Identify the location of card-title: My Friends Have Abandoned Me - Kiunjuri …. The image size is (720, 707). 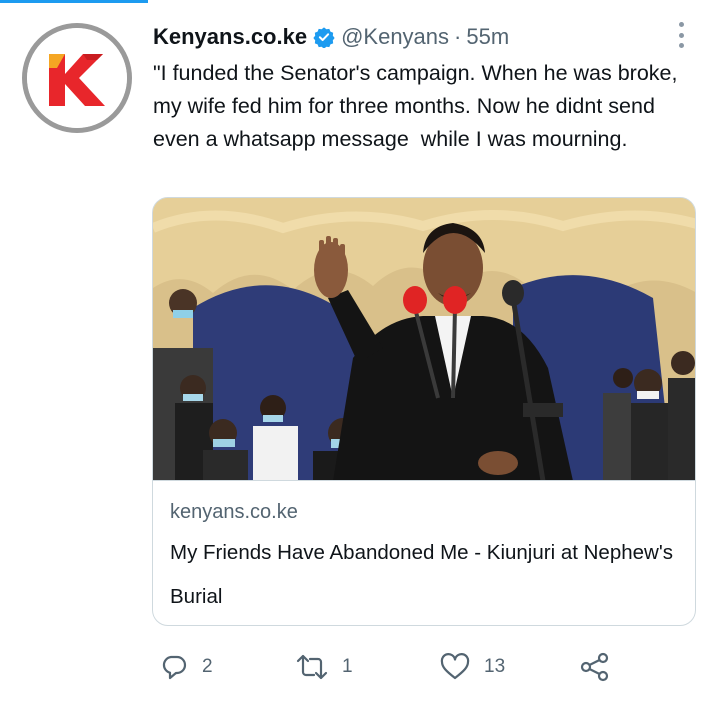
(422, 575).